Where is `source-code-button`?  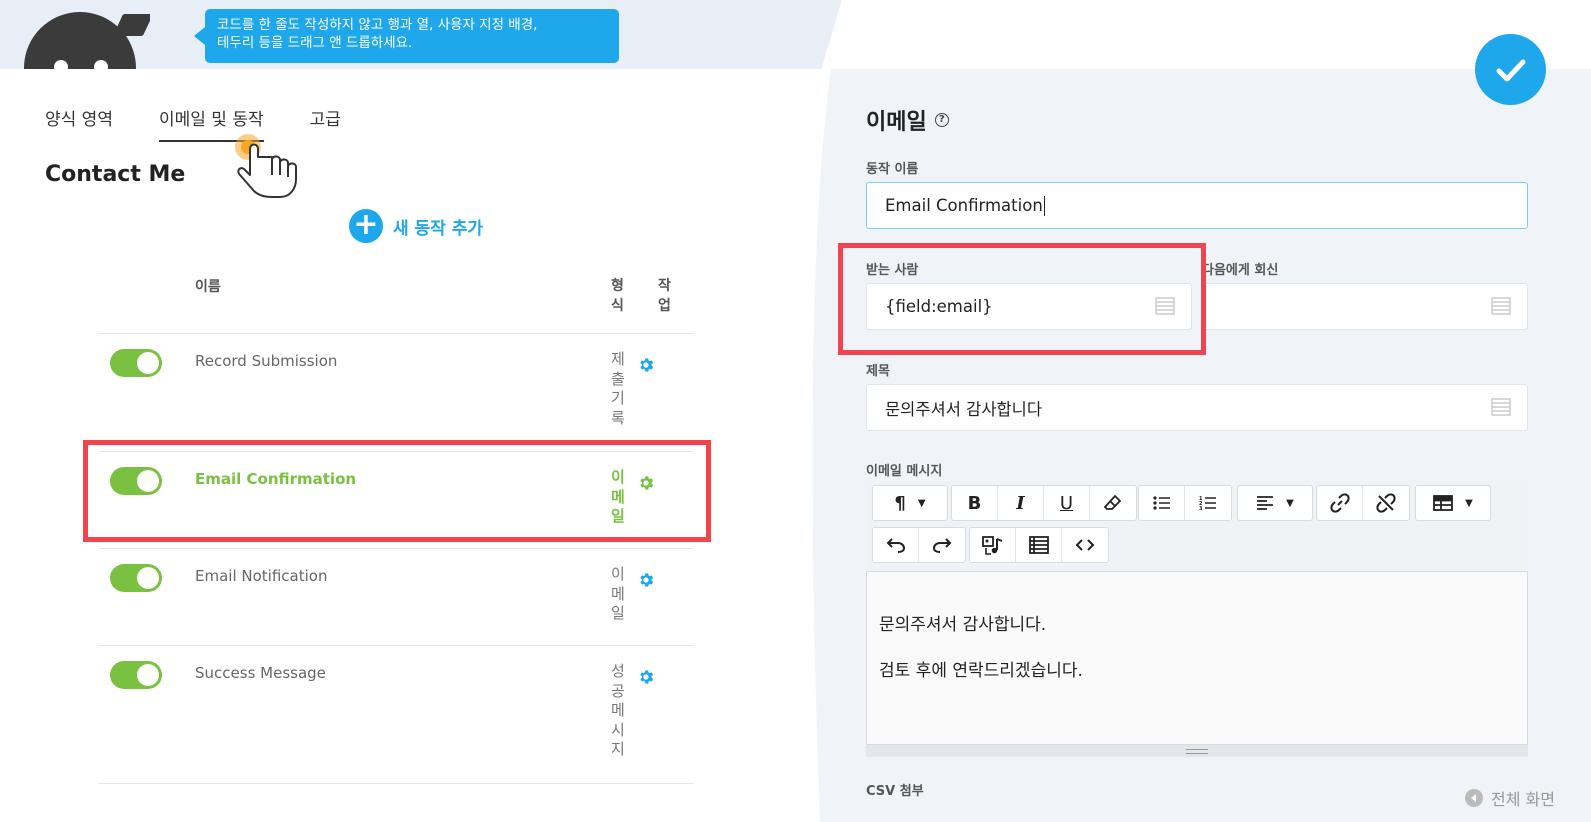 source-code-button is located at coordinates (1085, 545).